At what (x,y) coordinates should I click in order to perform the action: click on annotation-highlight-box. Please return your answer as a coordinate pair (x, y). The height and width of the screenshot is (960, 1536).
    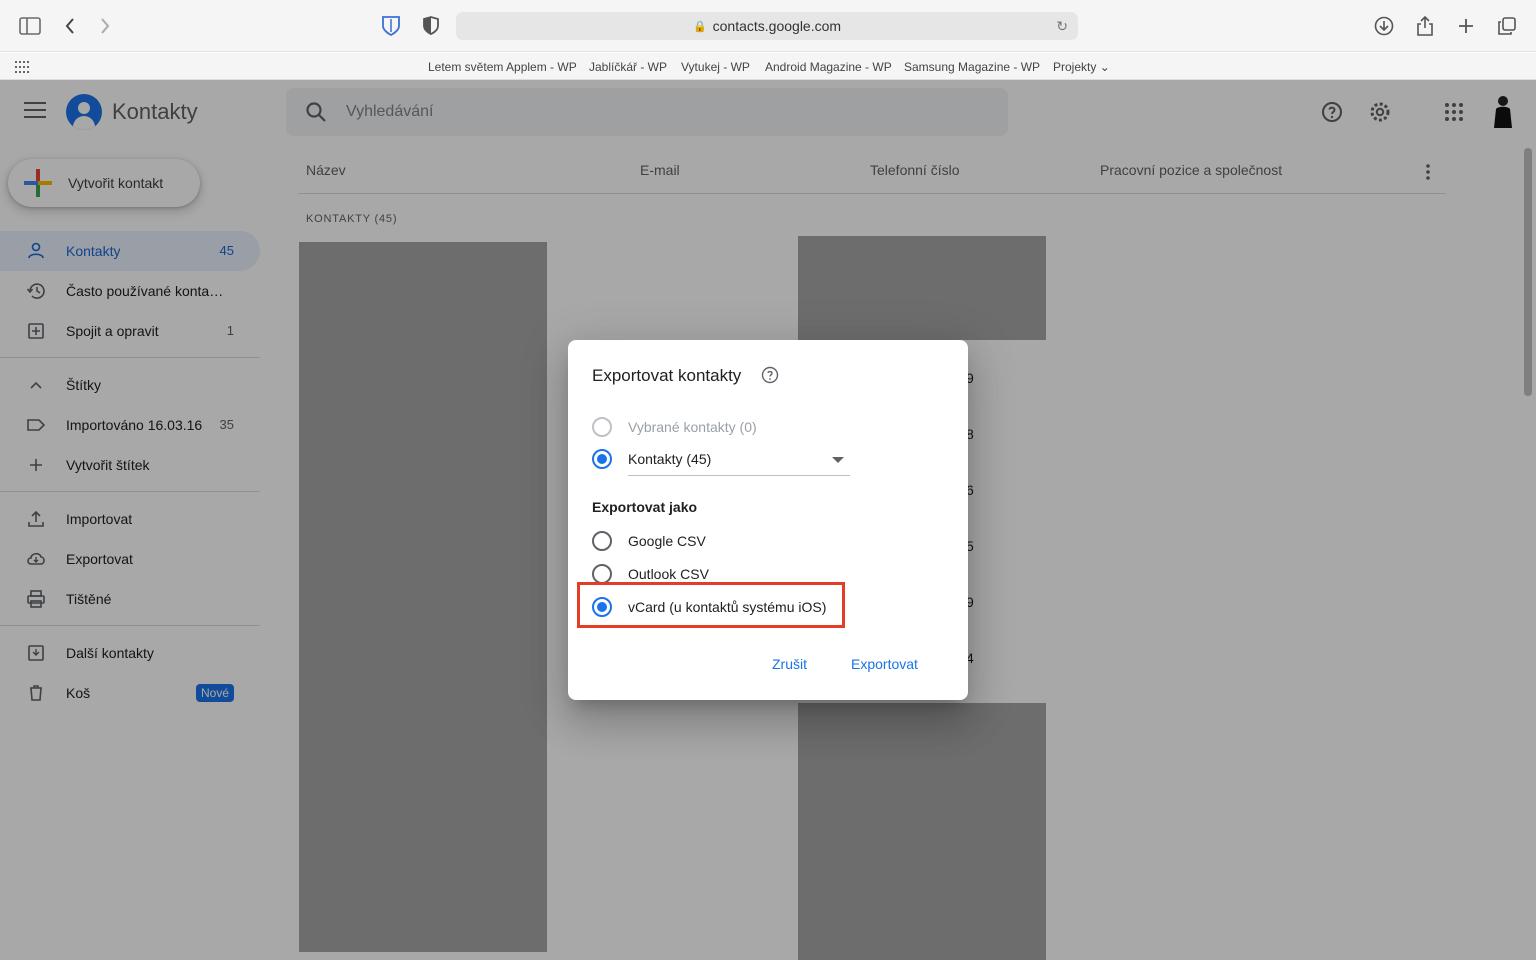
    Looking at the image, I should click on (711, 605).